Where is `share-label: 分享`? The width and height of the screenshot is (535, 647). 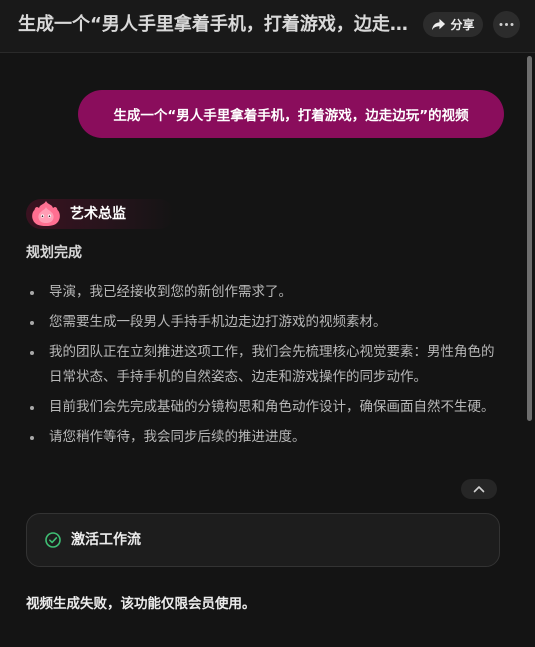
share-label: 分享 is located at coordinates (462, 25).